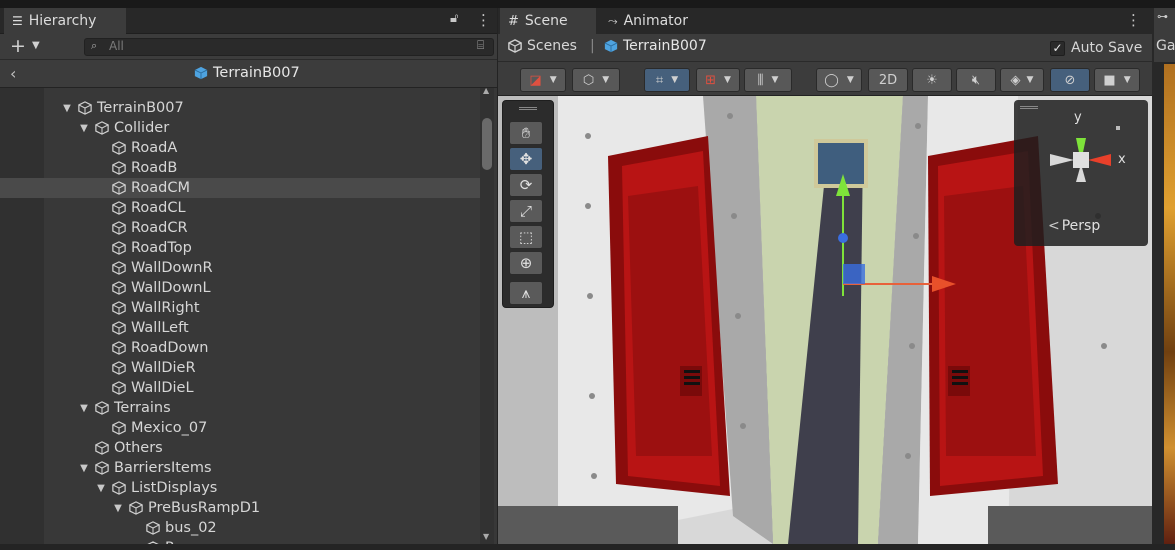  I want to click on tree-row: ▼ TerrainB007, so click(240, 108).